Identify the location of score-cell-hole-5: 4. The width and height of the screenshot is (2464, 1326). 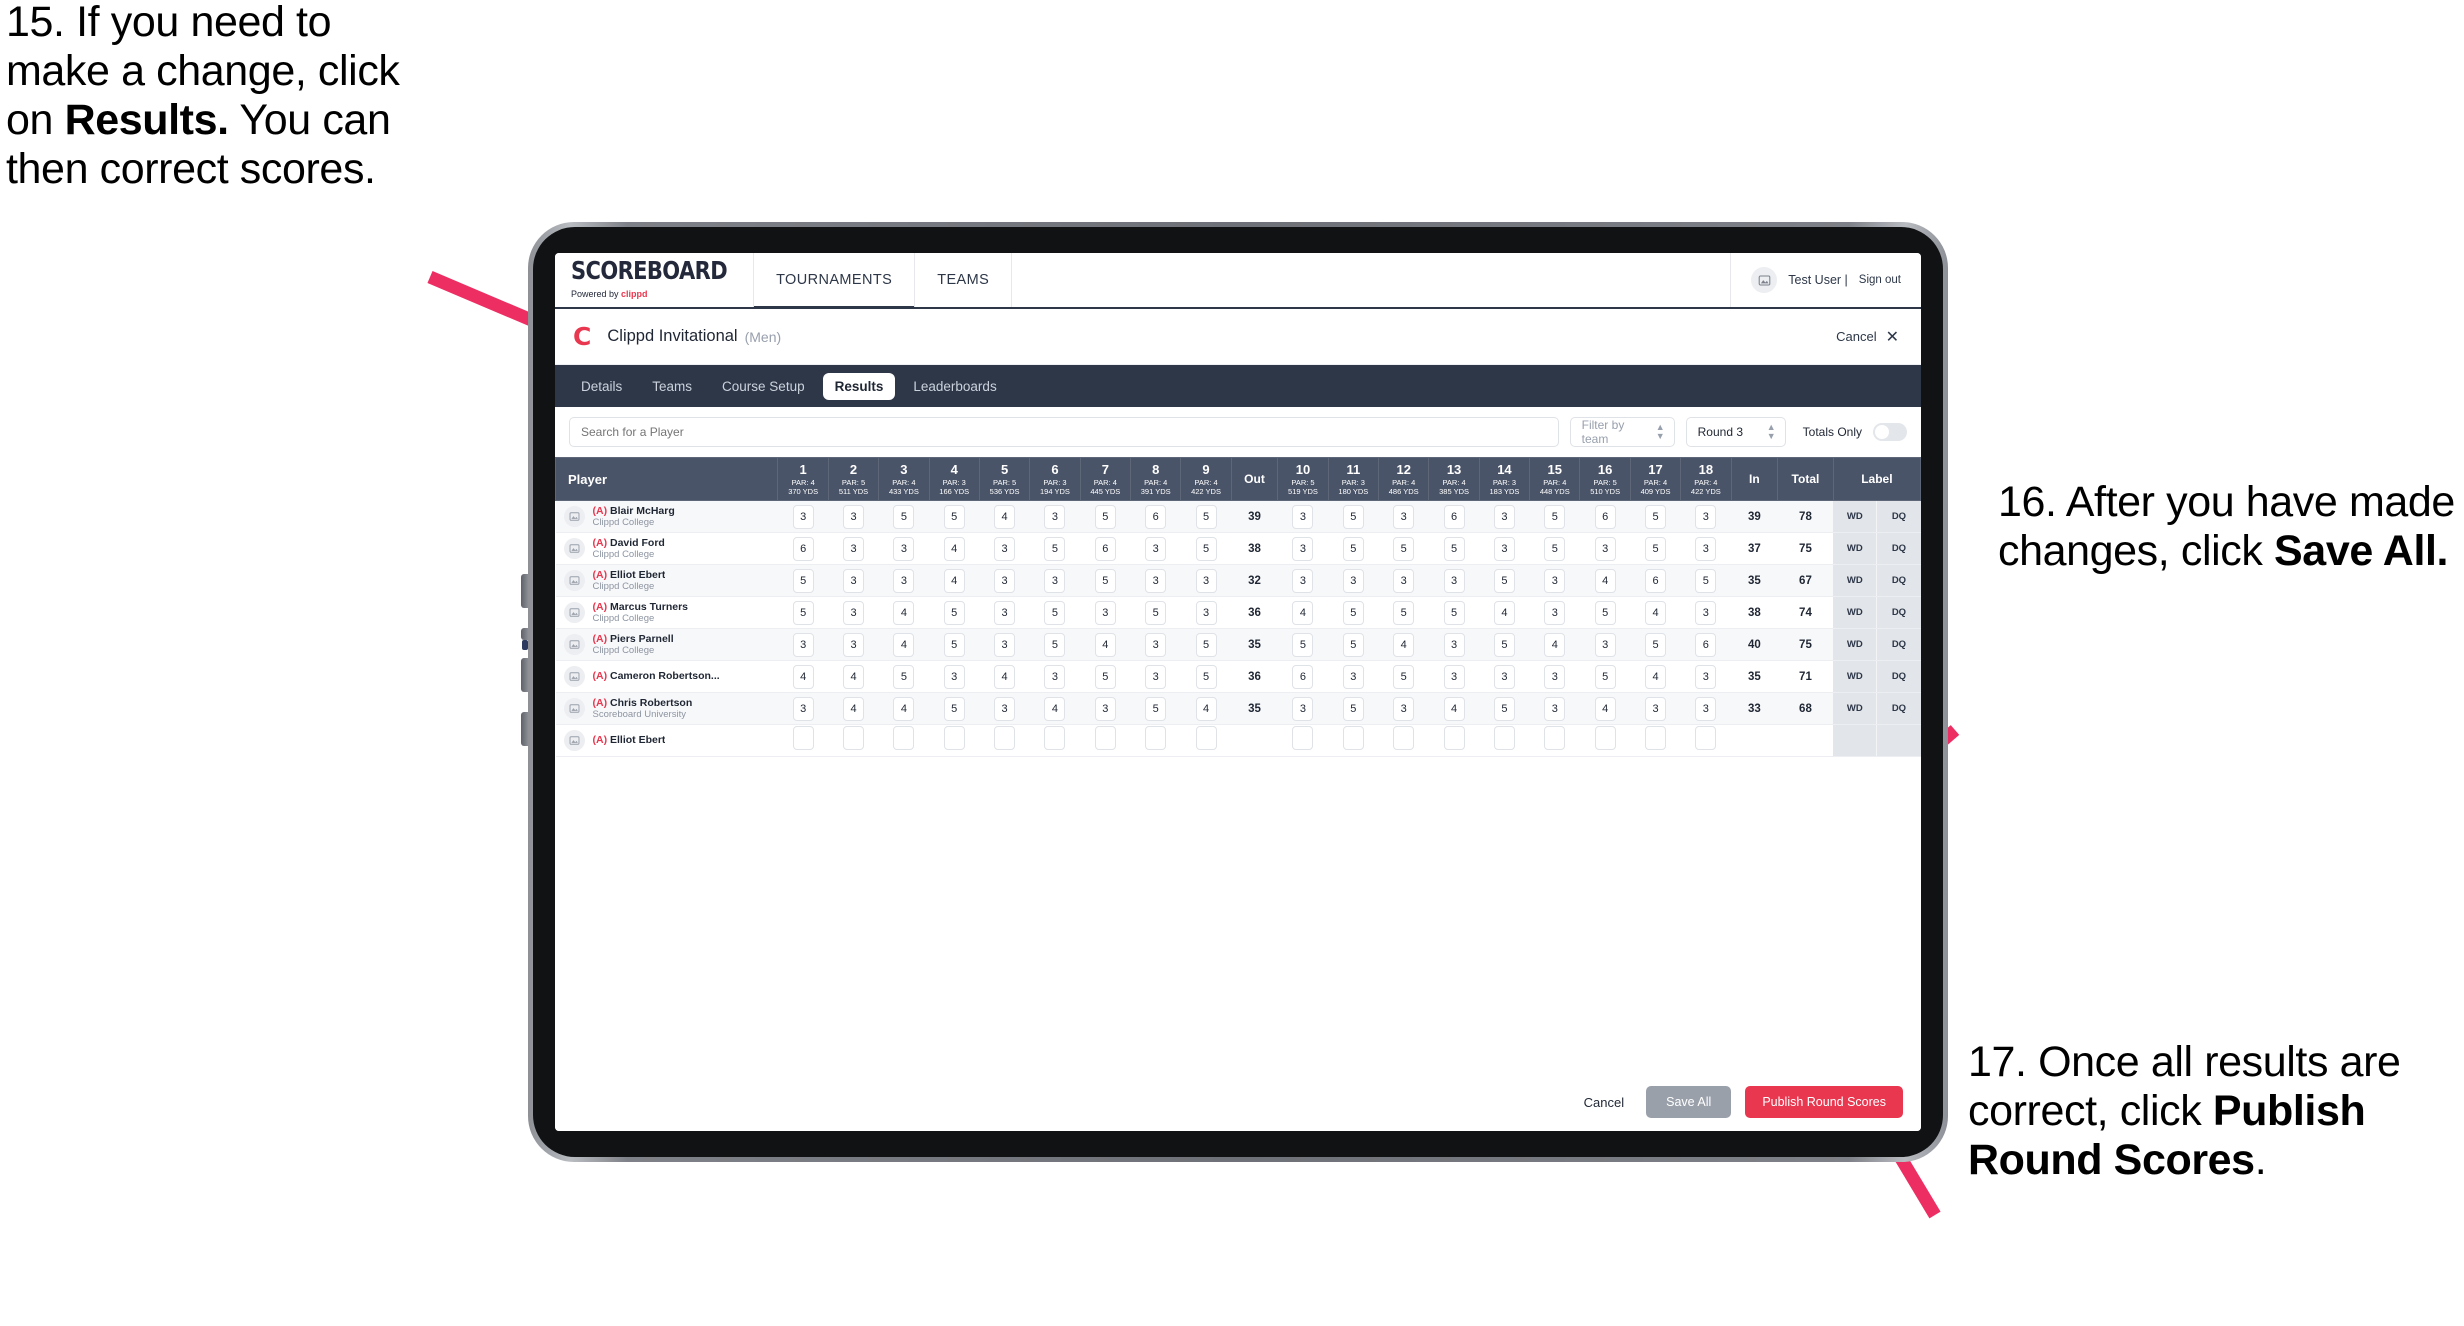
(1004, 516).